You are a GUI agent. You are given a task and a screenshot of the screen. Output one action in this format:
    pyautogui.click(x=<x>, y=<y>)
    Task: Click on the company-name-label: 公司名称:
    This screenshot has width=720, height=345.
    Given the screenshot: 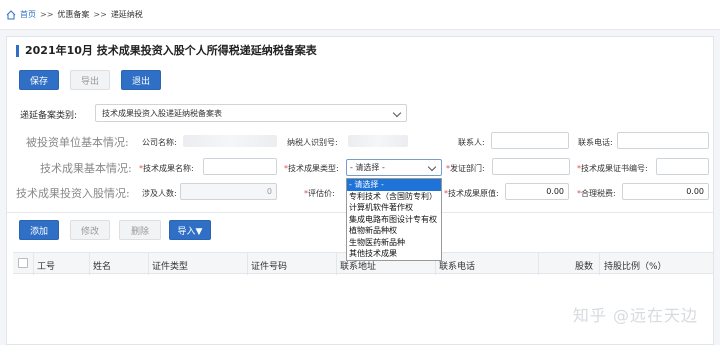 What is the action you would take?
    pyautogui.click(x=159, y=142)
    